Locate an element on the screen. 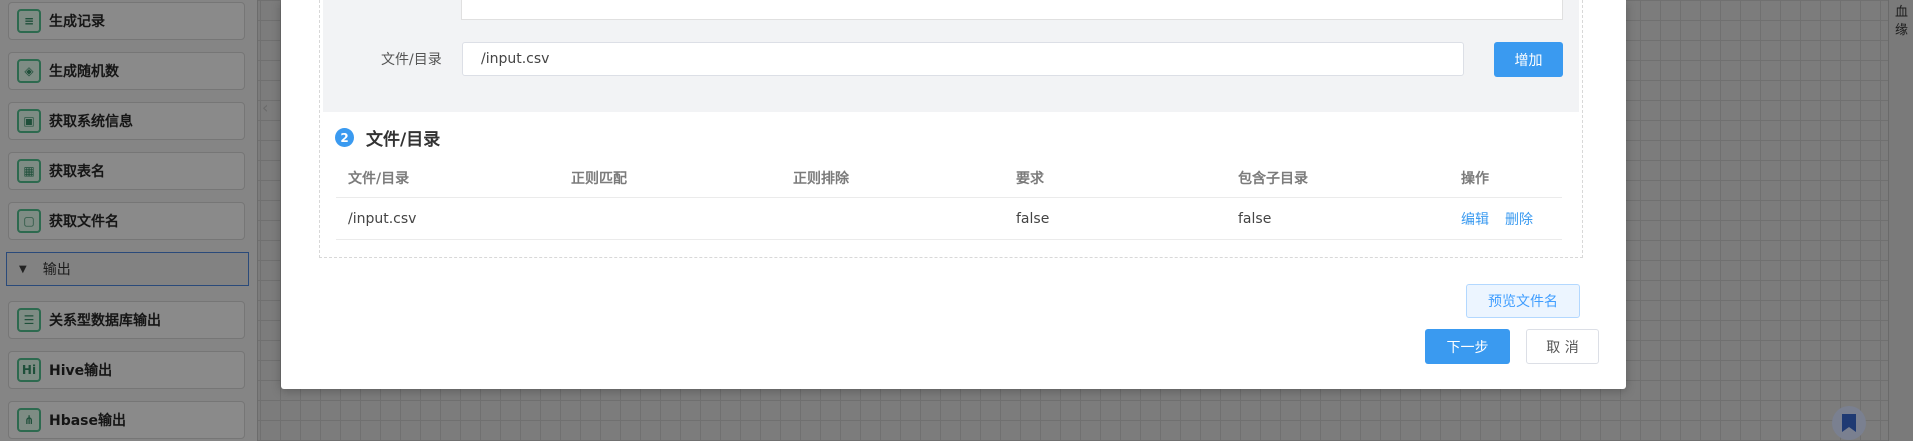 This screenshot has width=1913, height=441. sidebar-item-table-names: ▦ 获取表名 is located at coordinates (126, 171).